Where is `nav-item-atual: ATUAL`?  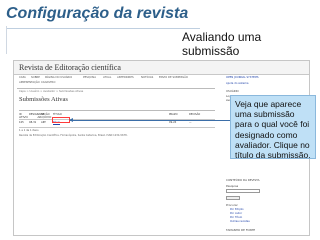
nav-item-atual: ATUAL is located at coordinates (107, 77).